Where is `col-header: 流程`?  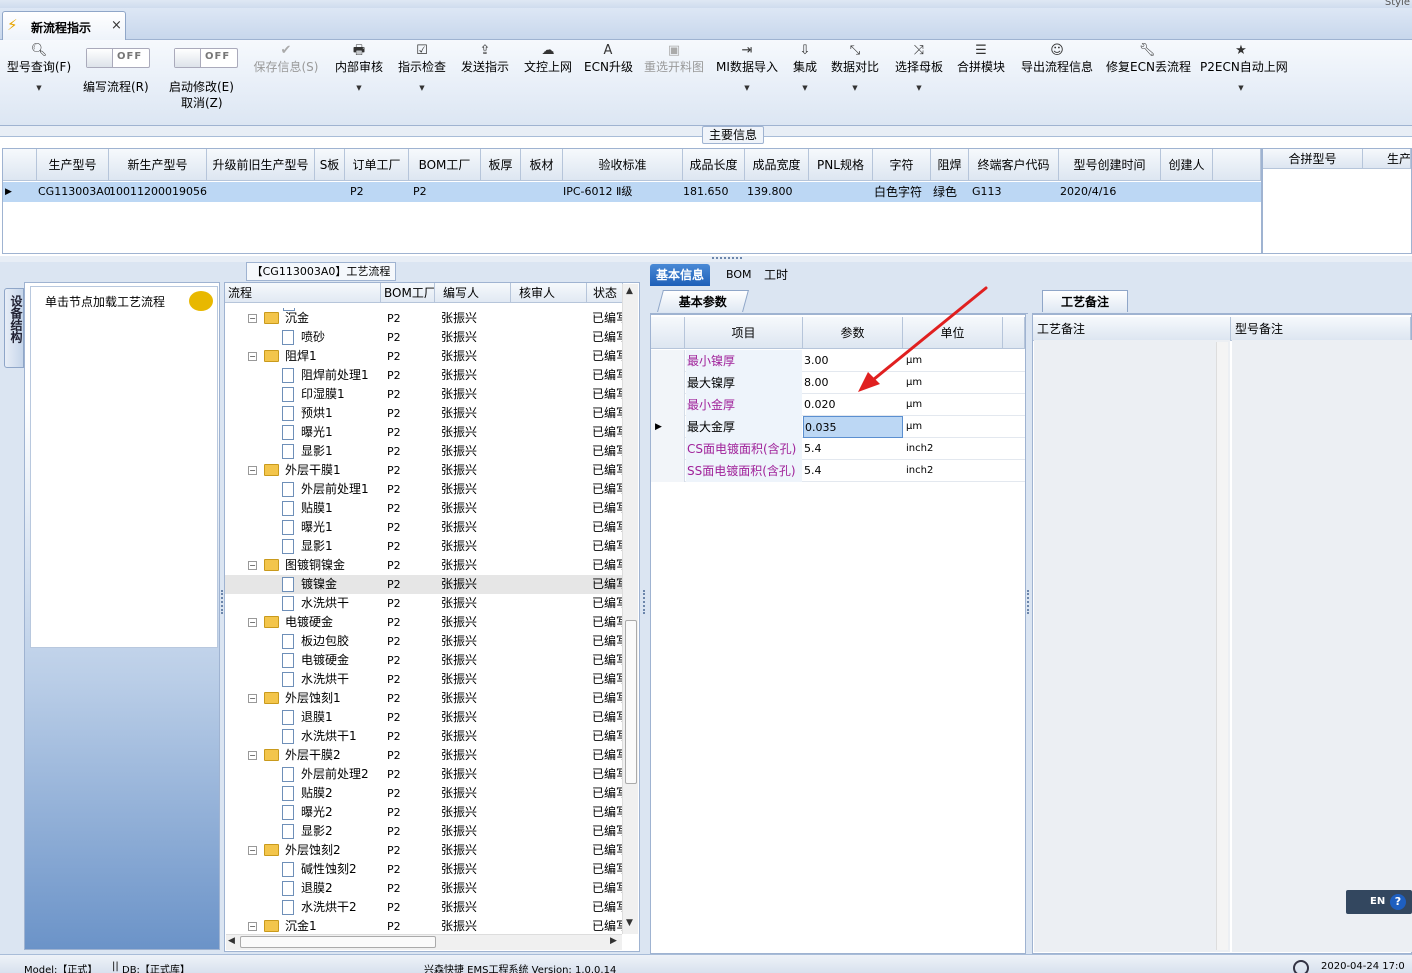 col-header: 流程 is located at coordinates (303, 293).